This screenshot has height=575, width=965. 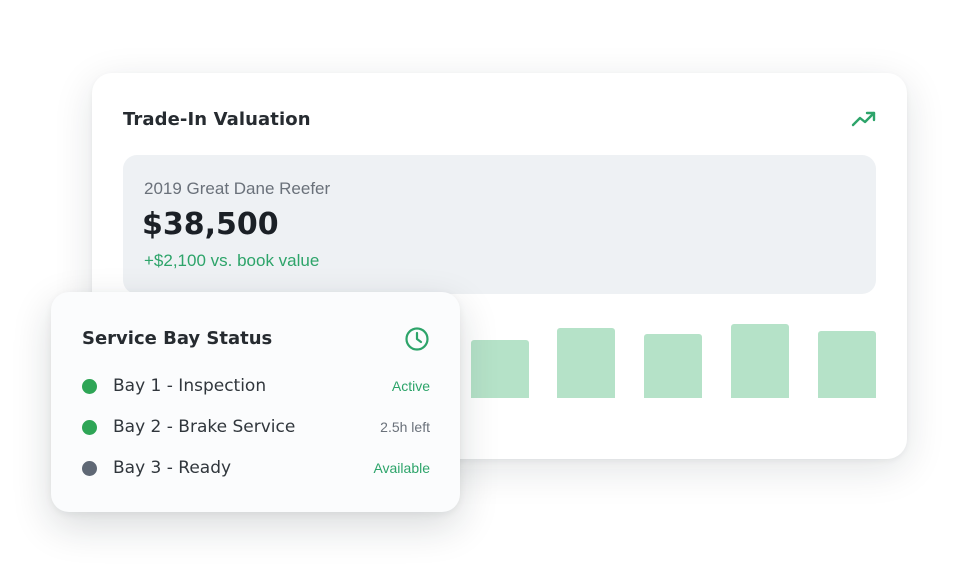 I want to click on service-title: Service Bay Status, so click(x=177, y=338).